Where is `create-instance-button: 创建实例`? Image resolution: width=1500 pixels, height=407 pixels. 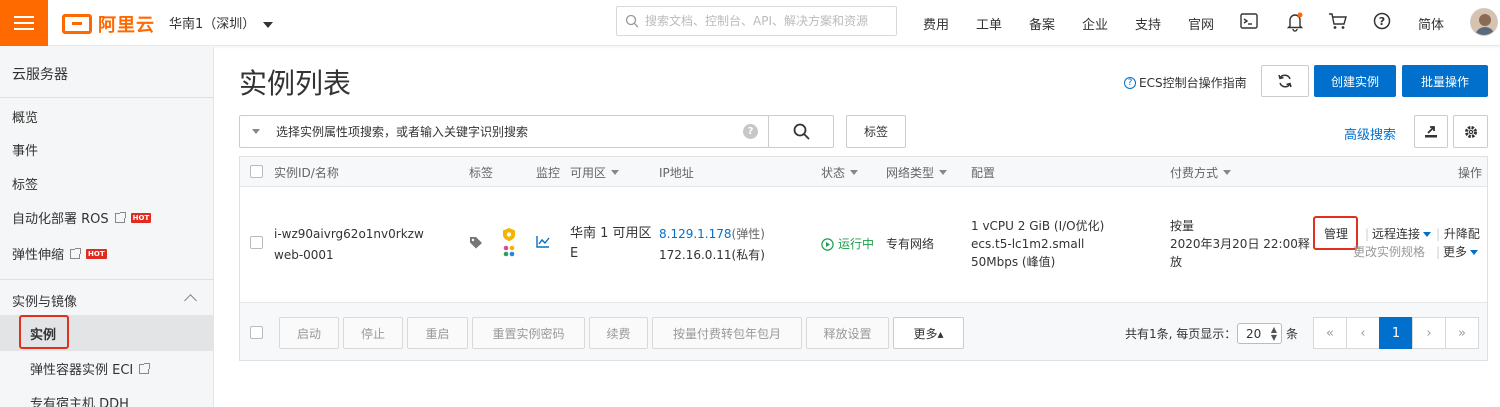
create-instance-button: 创建实例 is located at coordinates (1355, 81).